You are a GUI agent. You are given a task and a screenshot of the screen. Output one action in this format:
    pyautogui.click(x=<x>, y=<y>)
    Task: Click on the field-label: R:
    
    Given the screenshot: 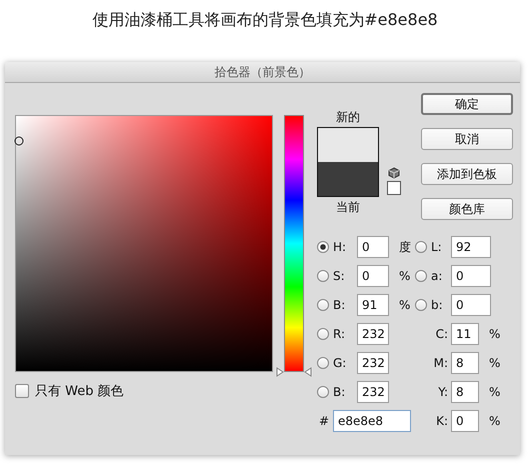 What is the action you would take?
    pyautogui.click(x=339, y=334)
    